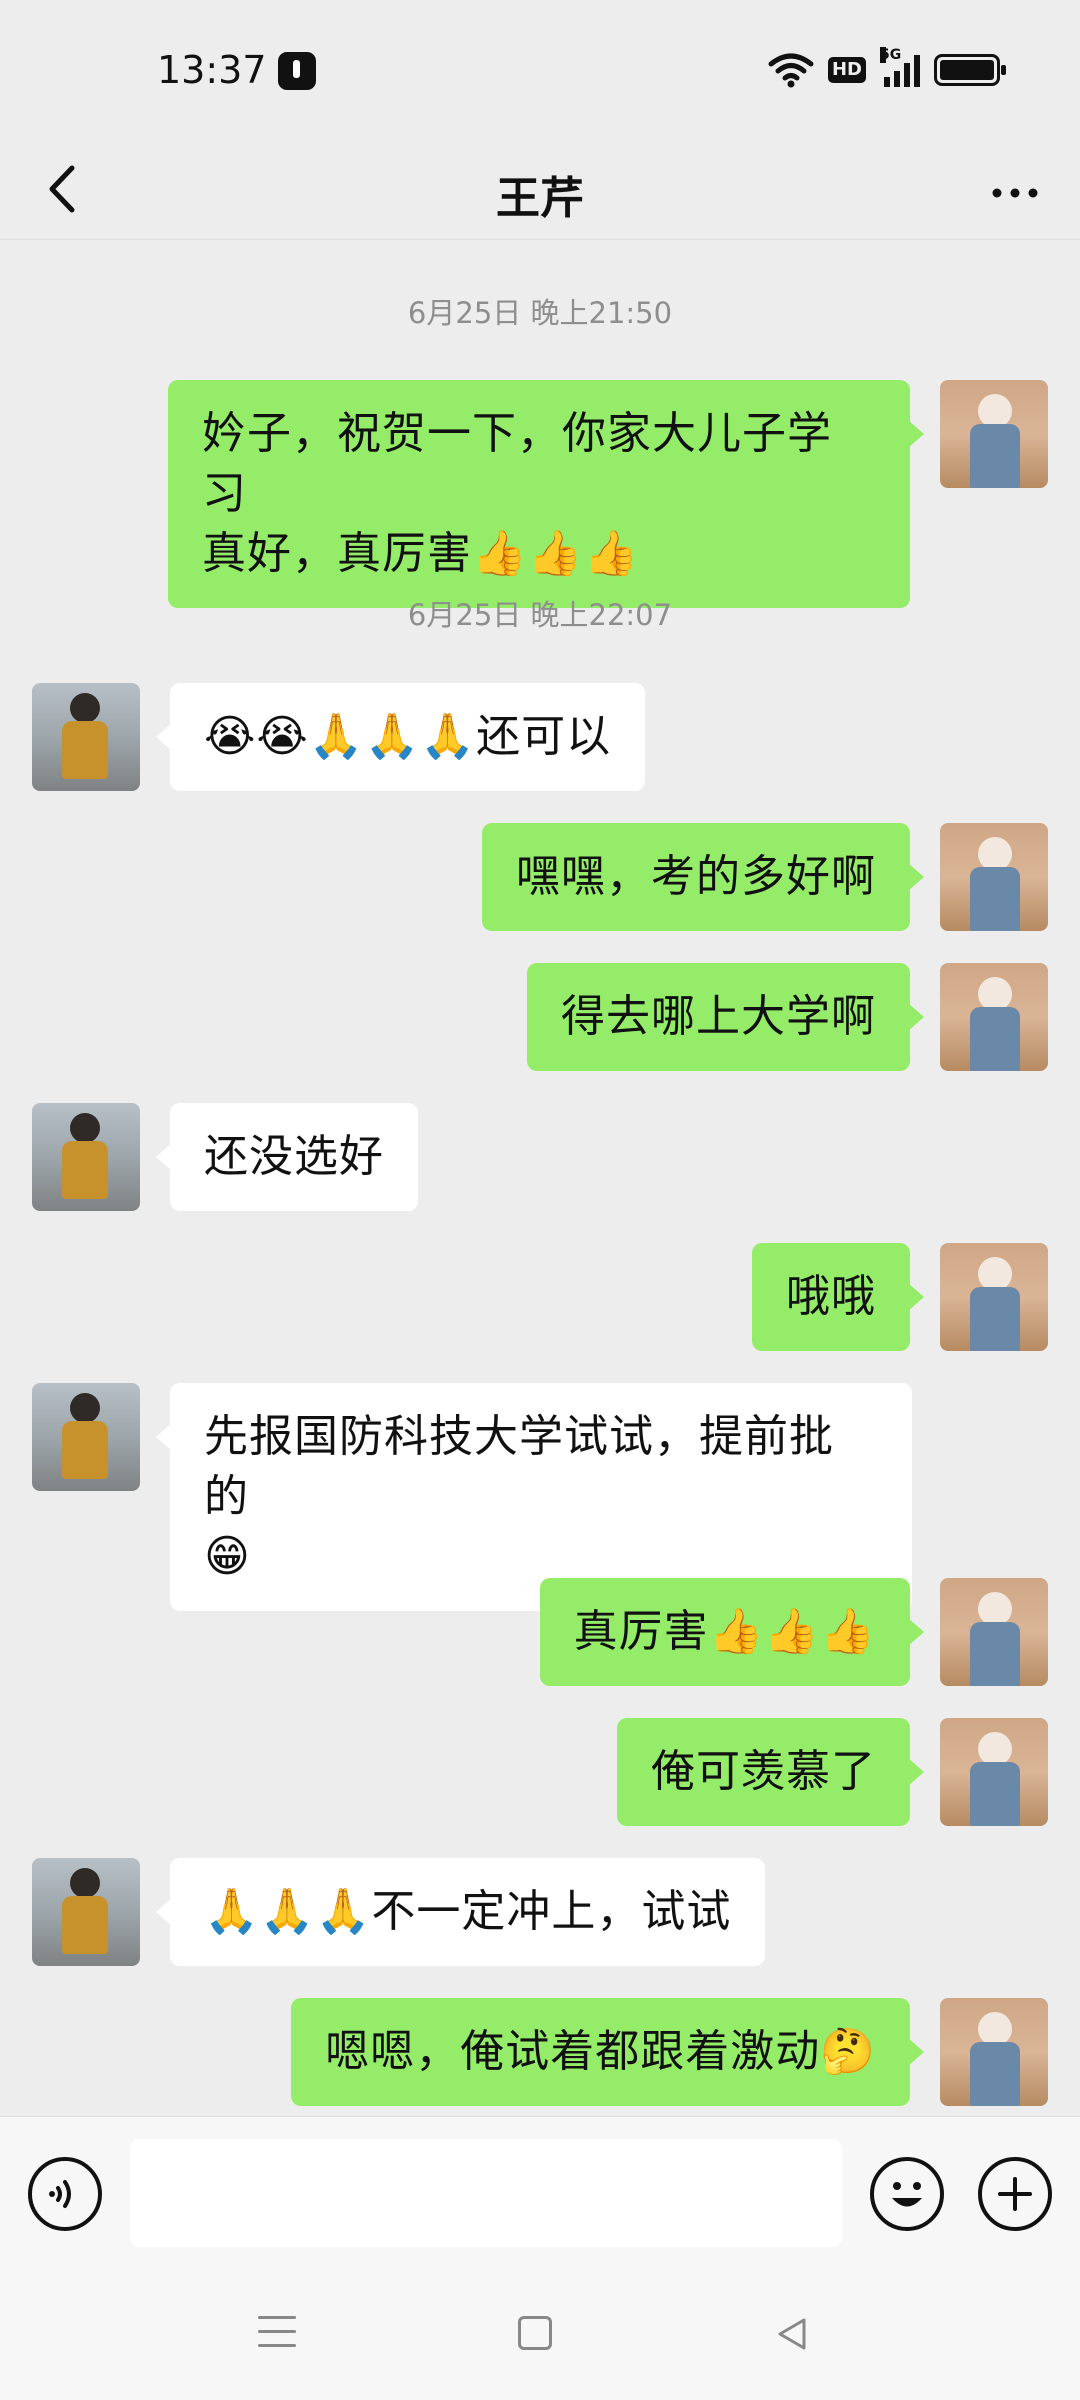 This screenshot has width=1080, height=2400. I want to click on voice-icon, so click(65, 2194).